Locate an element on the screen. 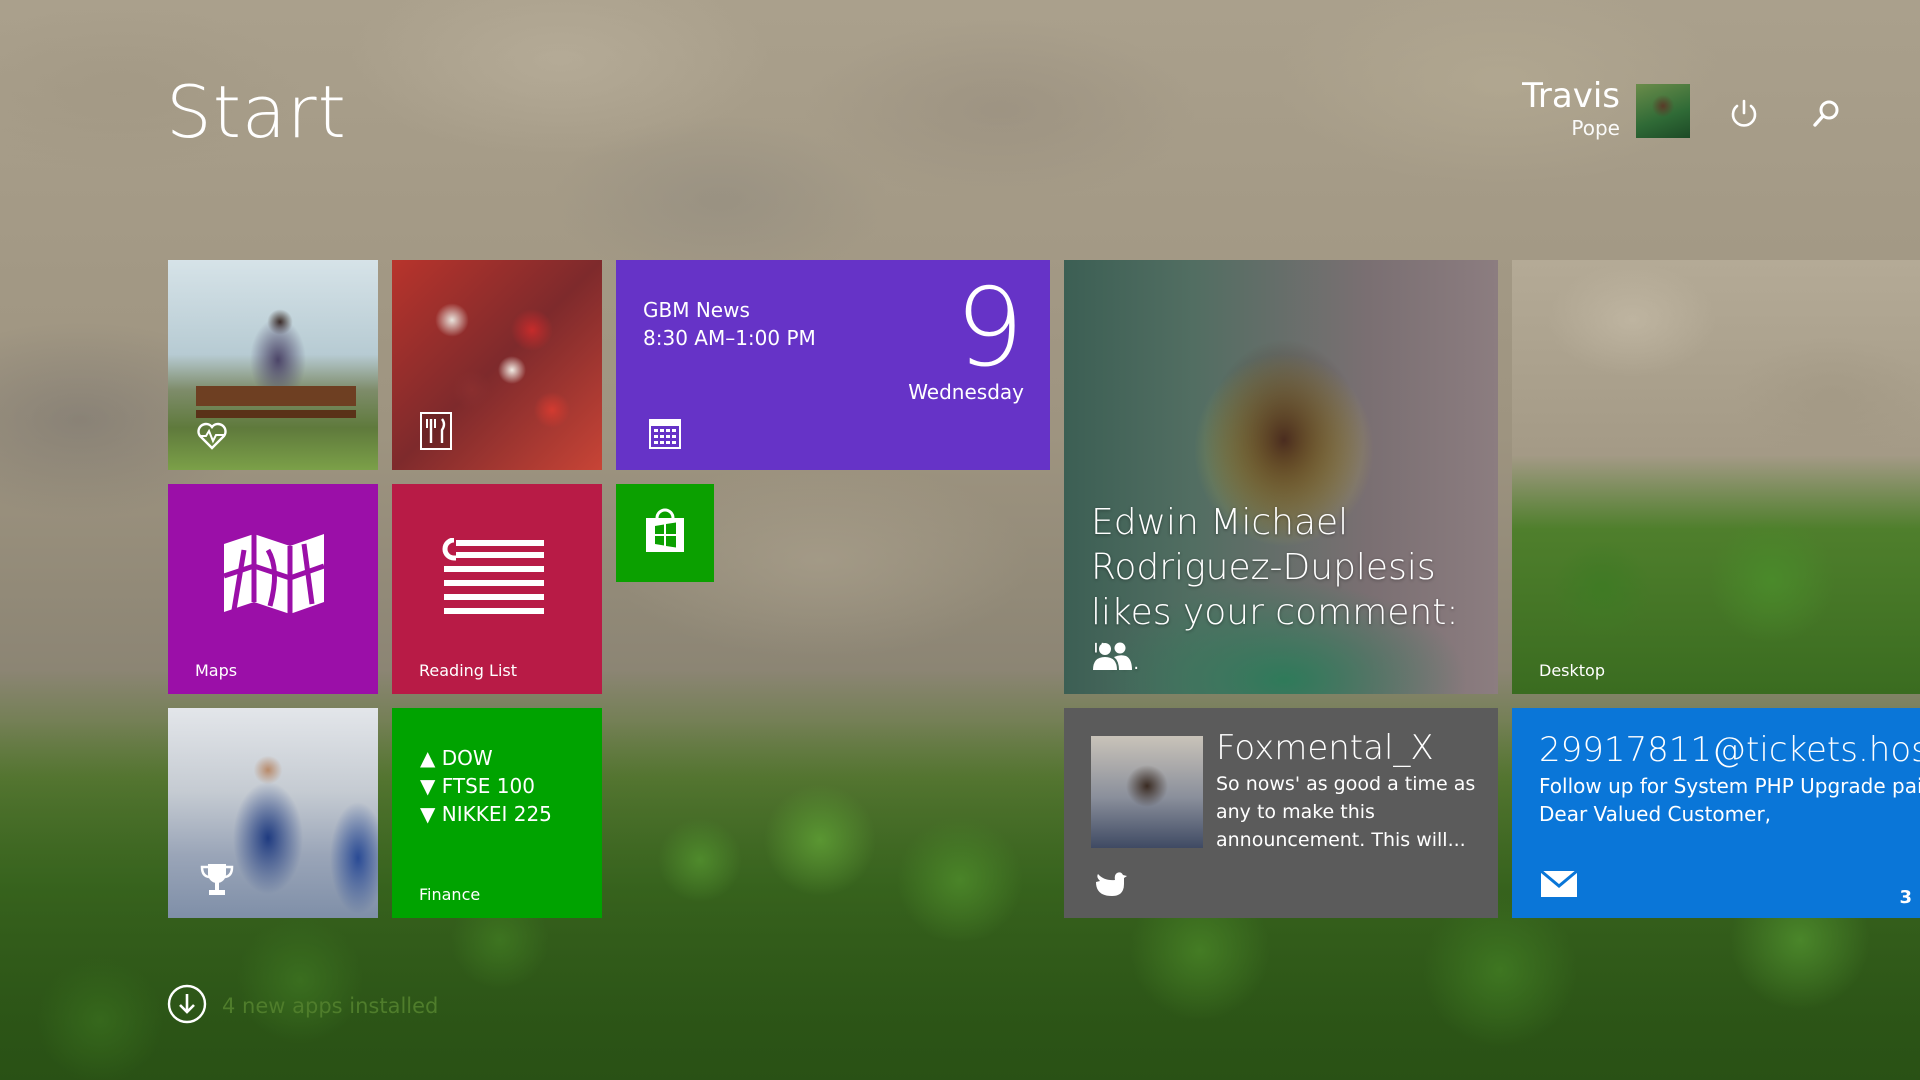  search-icon is located at coordinates (1826, 114).